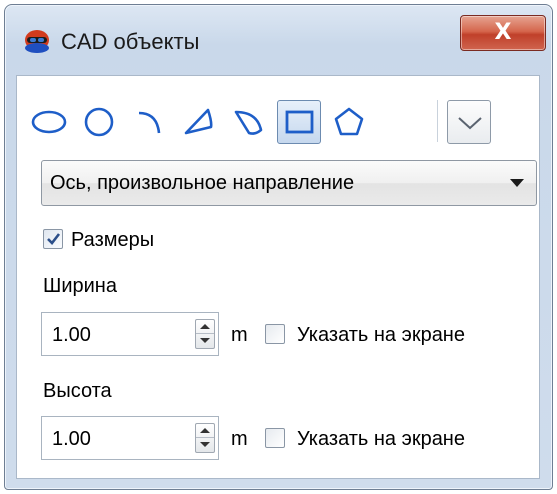 This screenshot has height=494, width=557. What do you see at coordinates (112, 240) in the screenshot?
I see `dimensions-label: Размеры` at bounding box center [112, 240].